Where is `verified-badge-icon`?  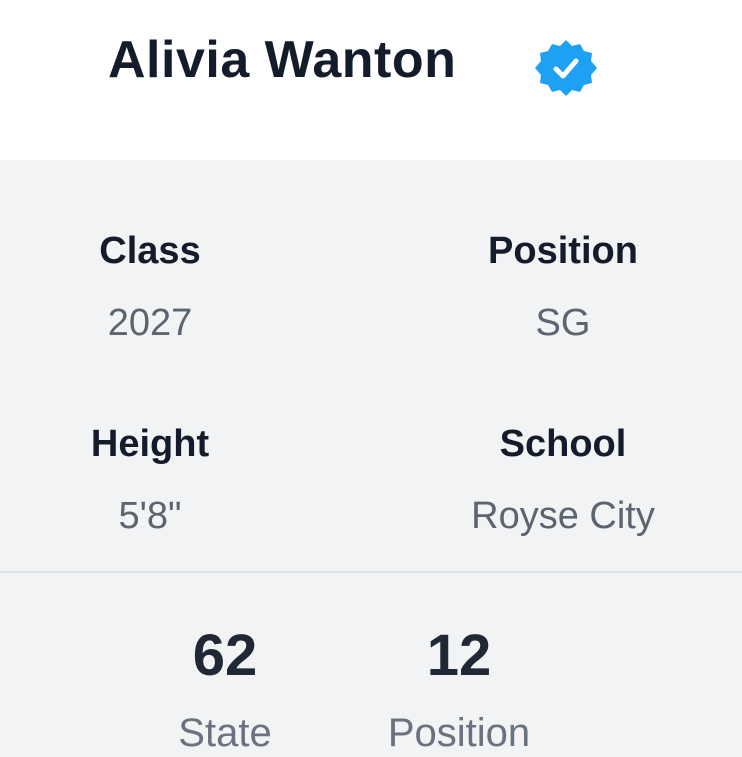
verified-badge-icon is located at coordinates (566, 68).